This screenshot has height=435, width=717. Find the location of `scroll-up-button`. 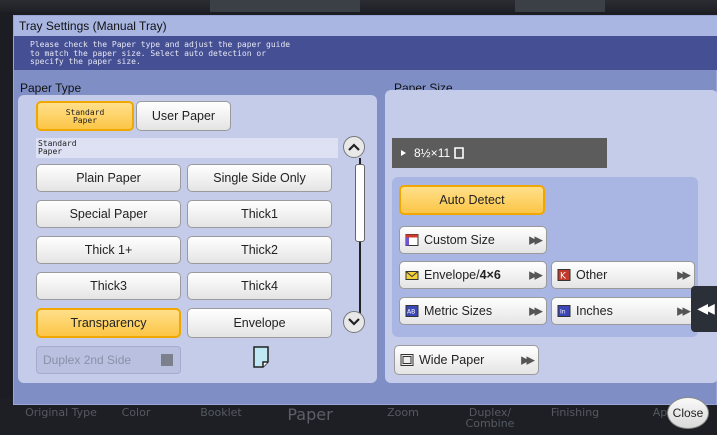

scroll-up-button is located at coordinates (354, 147).